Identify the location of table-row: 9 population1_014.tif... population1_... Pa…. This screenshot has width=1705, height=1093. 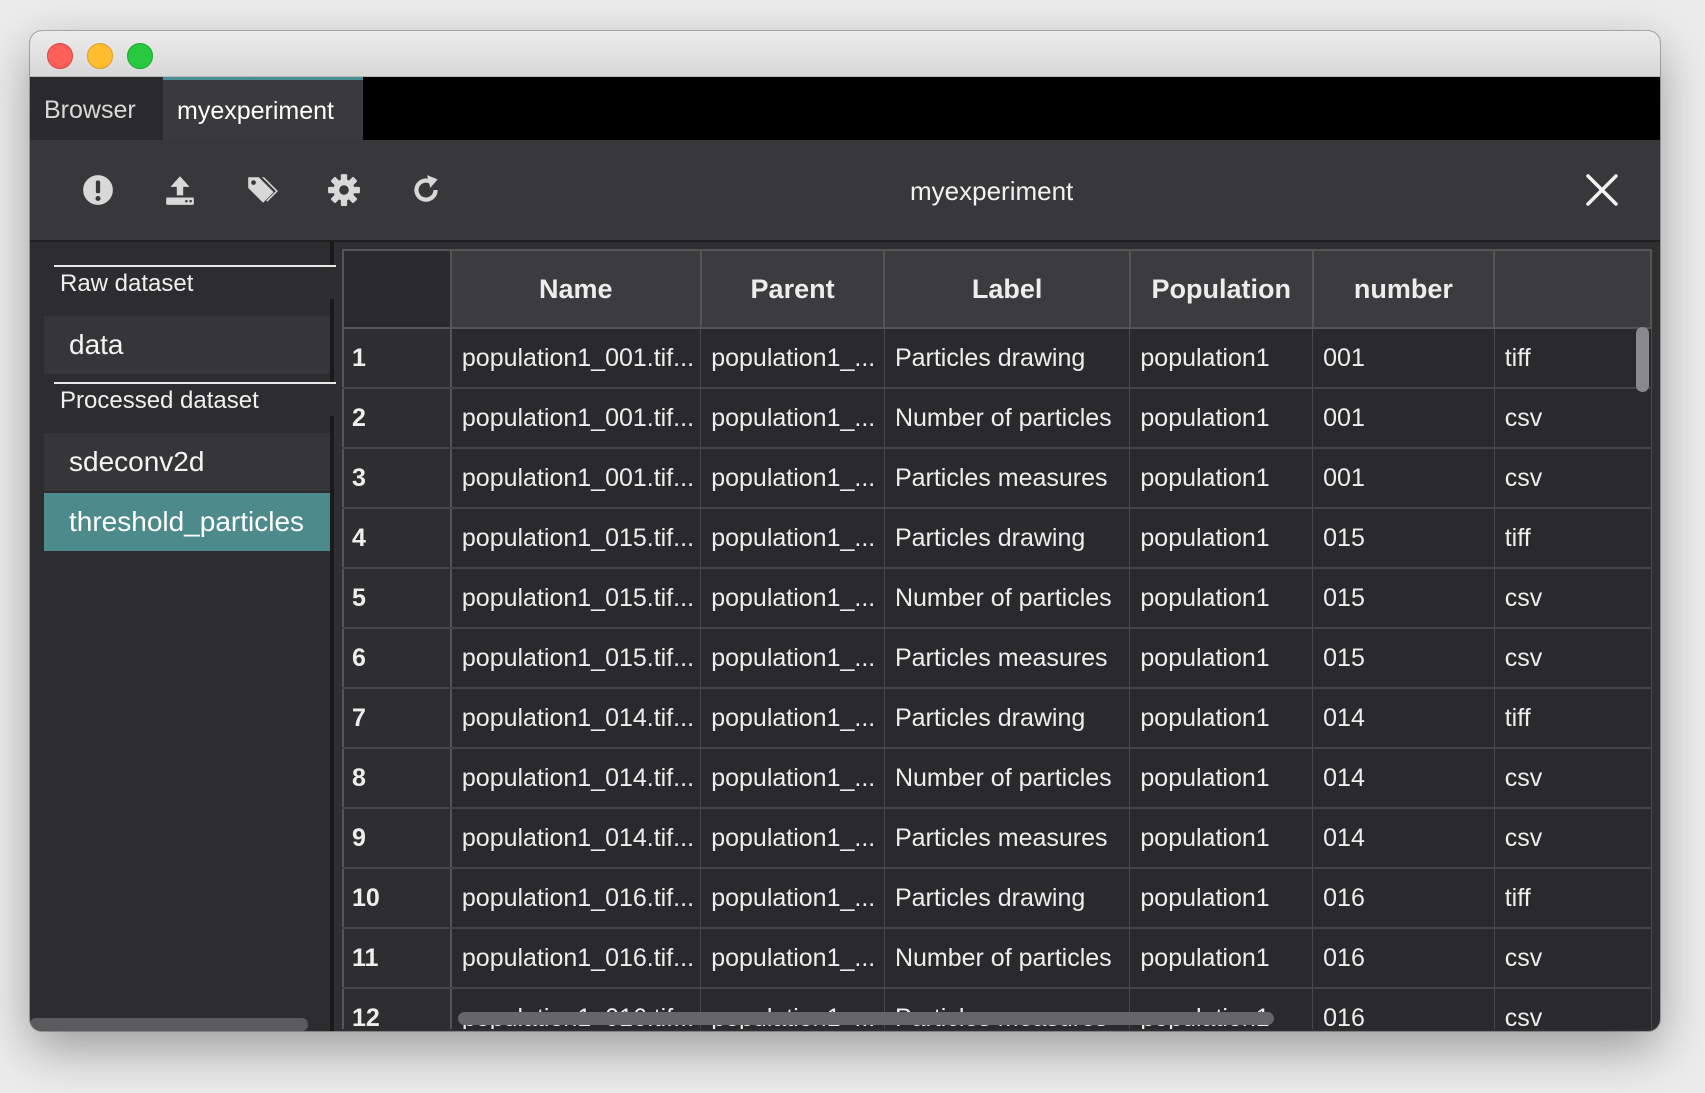
(997, 838).